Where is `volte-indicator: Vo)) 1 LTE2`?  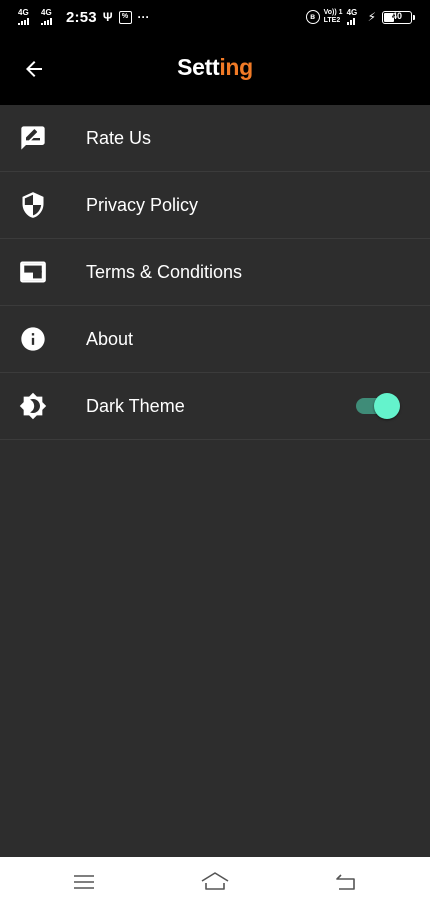
volte-indicator: Vo)) 1 LTE2 is located at coordinates (333, 17).